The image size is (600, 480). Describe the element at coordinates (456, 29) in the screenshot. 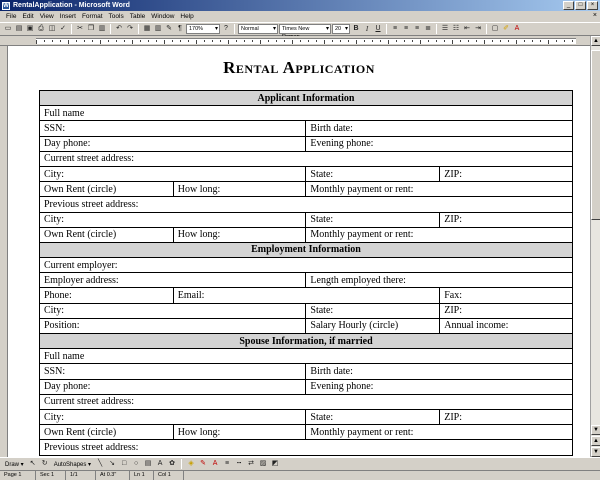

I see `bullets-icon: ☷` at that location.